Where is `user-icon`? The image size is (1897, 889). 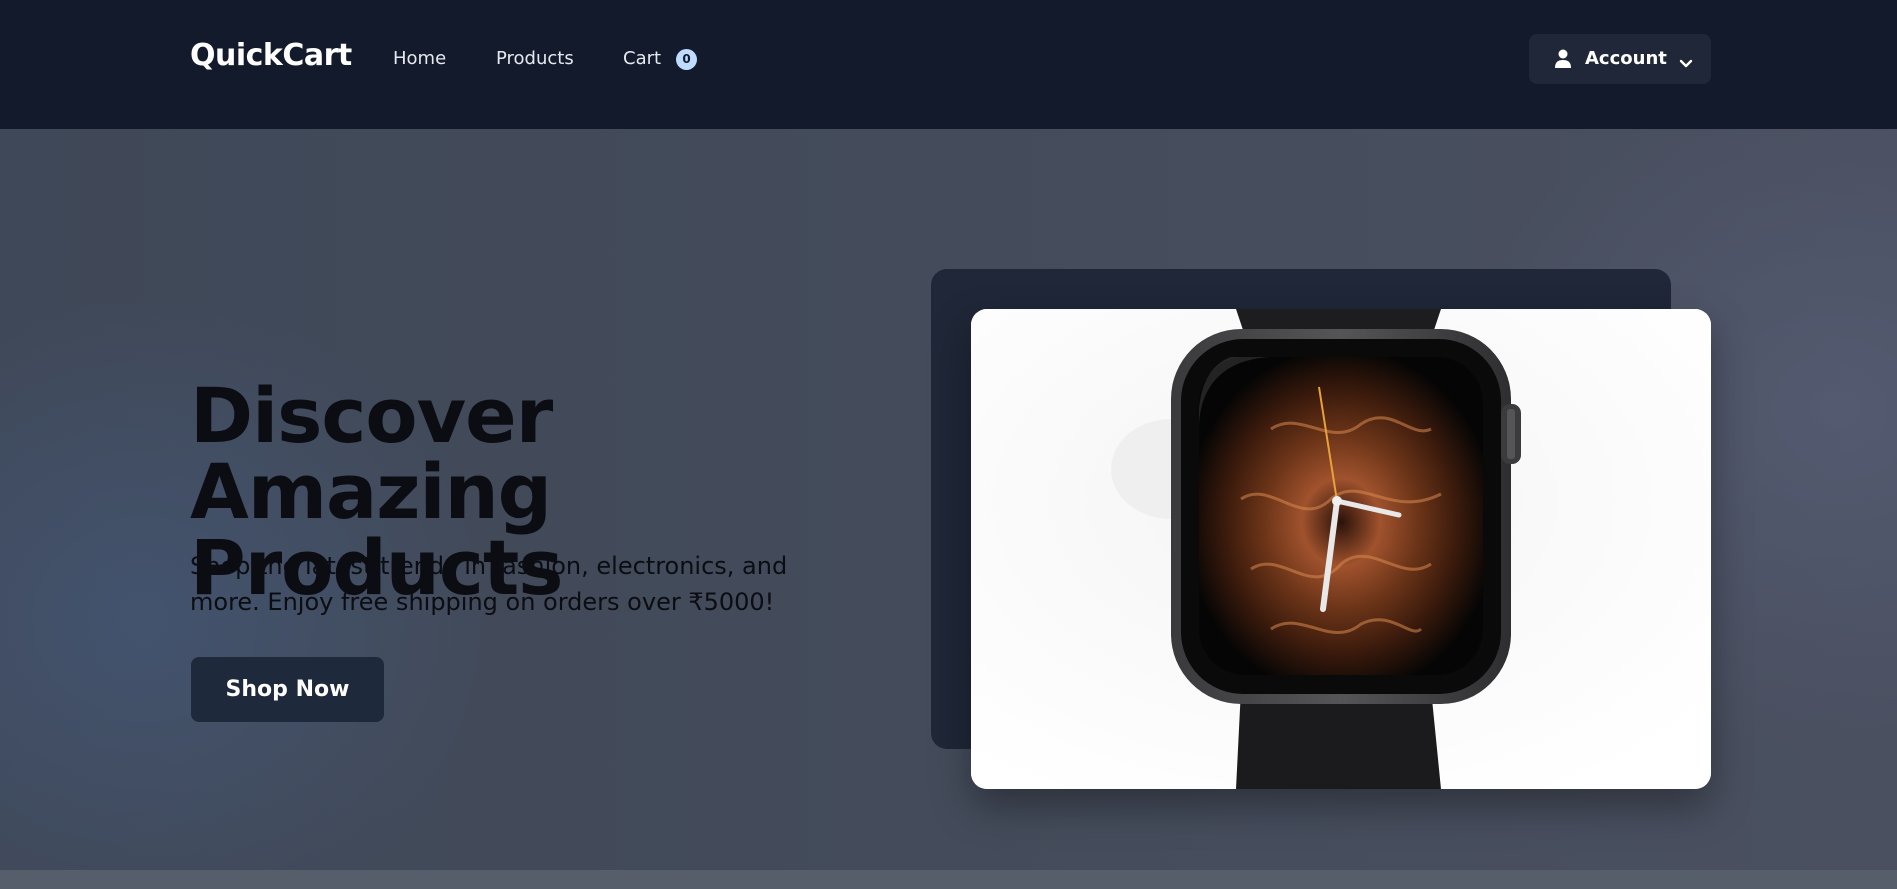 user-icon is located at coordinates (1563, 61).